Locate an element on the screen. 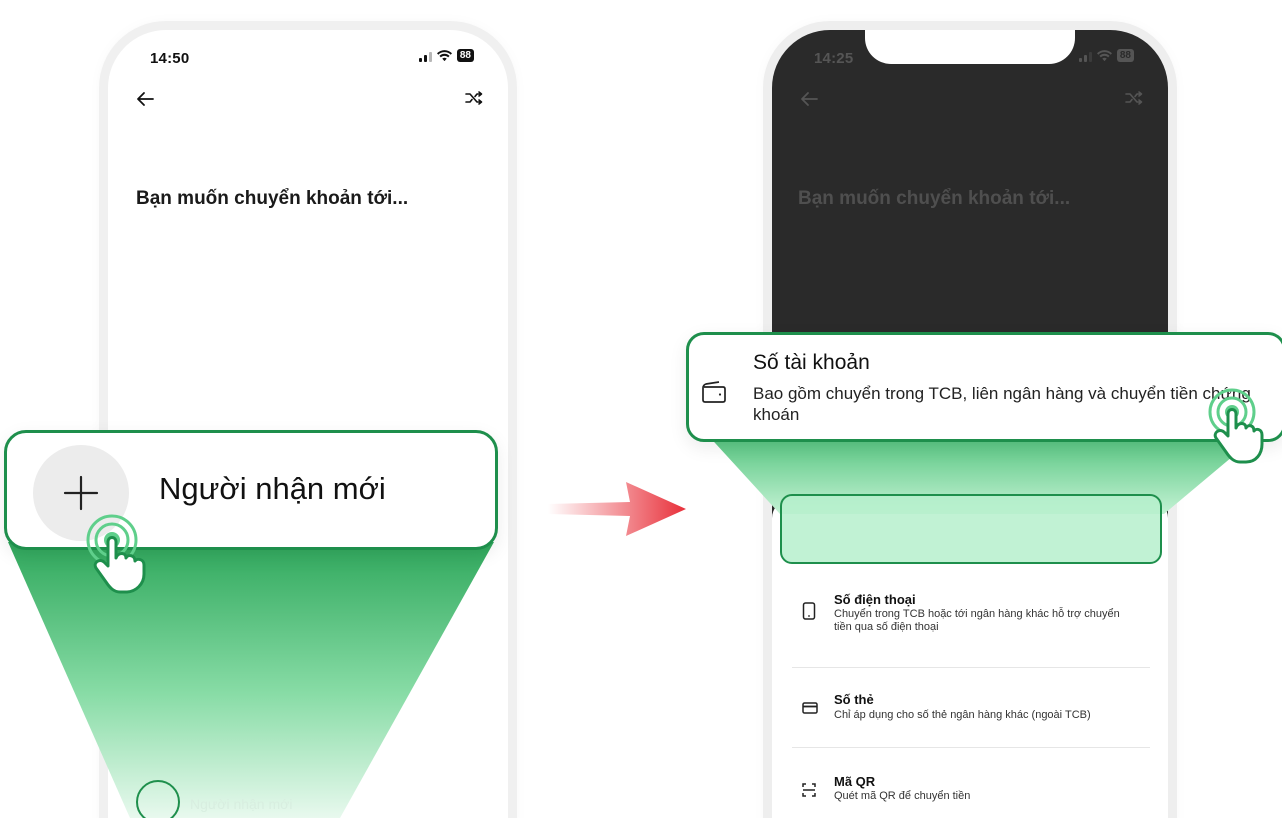 The width and height of the screenshot is (1282, 818). account-number-highlight is located at coordinates (971, 529).